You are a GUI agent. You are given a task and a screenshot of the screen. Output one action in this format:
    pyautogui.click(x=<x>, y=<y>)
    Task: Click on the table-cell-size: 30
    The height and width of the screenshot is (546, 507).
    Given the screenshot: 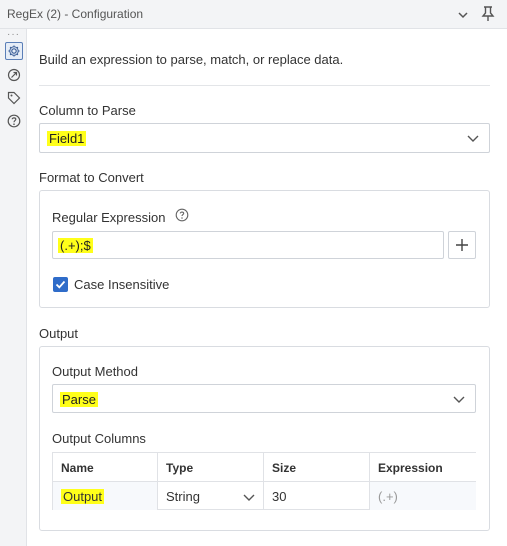 What is the action you would take?
    pyautogui.click(x=317, y=496)
    